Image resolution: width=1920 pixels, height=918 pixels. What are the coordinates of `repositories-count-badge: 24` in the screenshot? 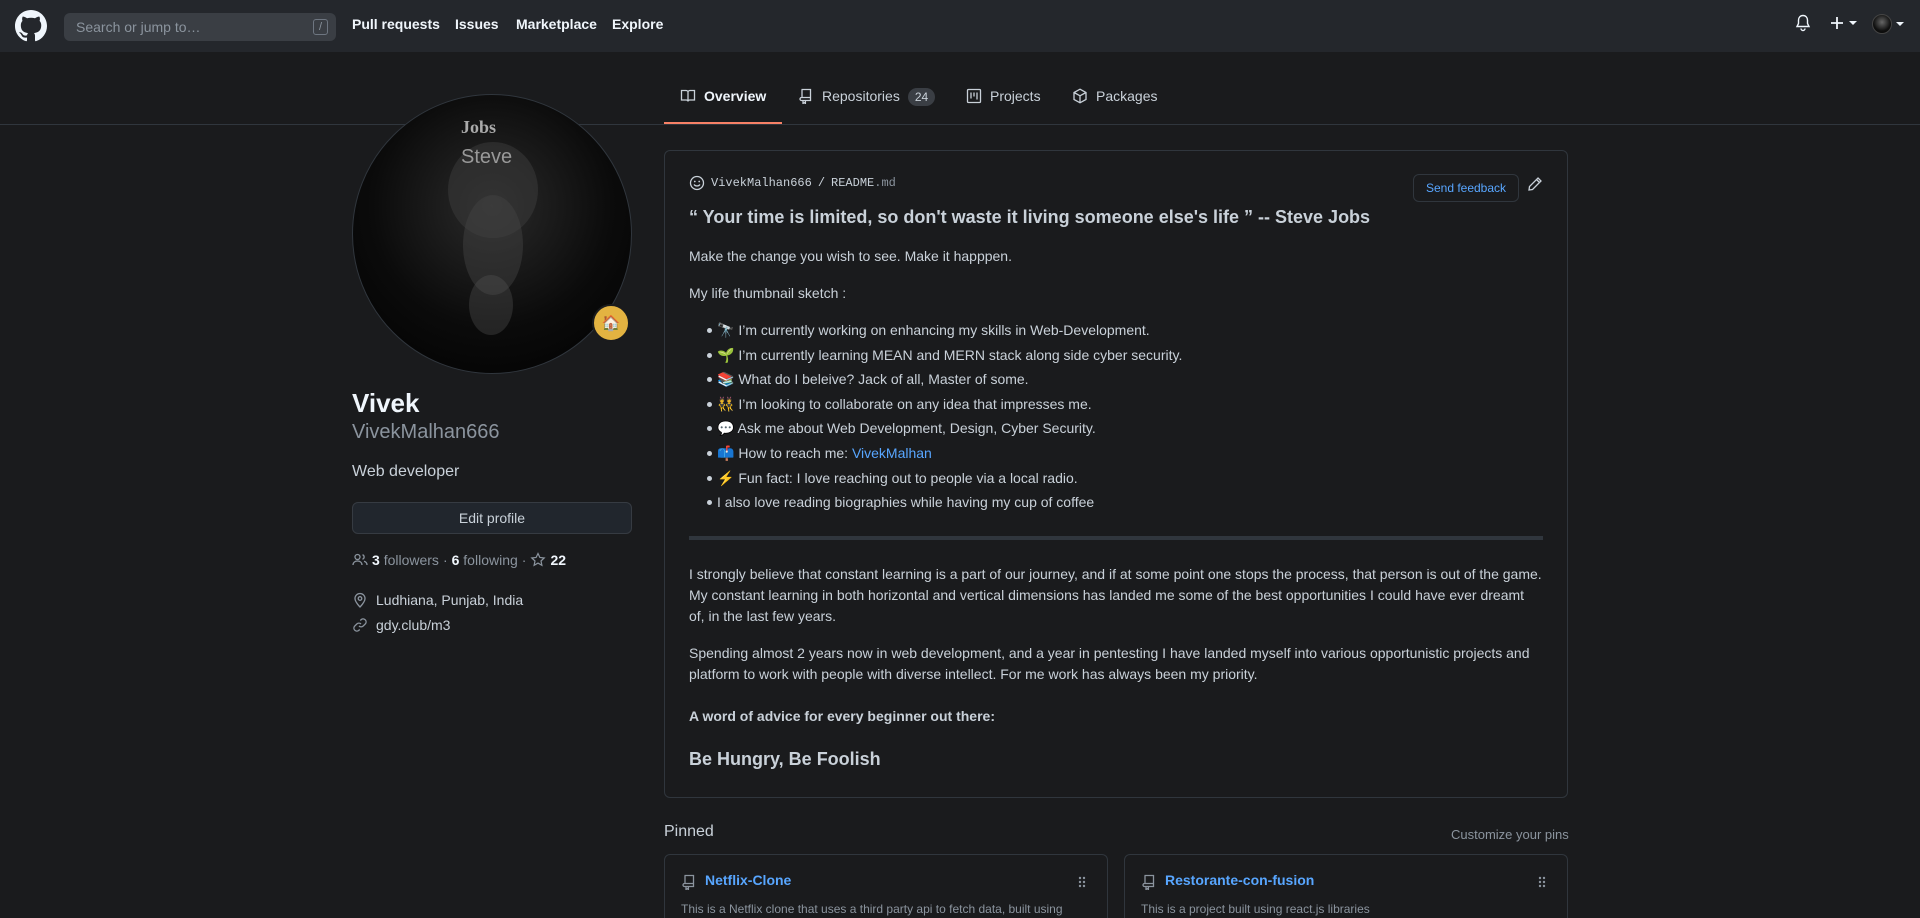 It's located at (921, 97).